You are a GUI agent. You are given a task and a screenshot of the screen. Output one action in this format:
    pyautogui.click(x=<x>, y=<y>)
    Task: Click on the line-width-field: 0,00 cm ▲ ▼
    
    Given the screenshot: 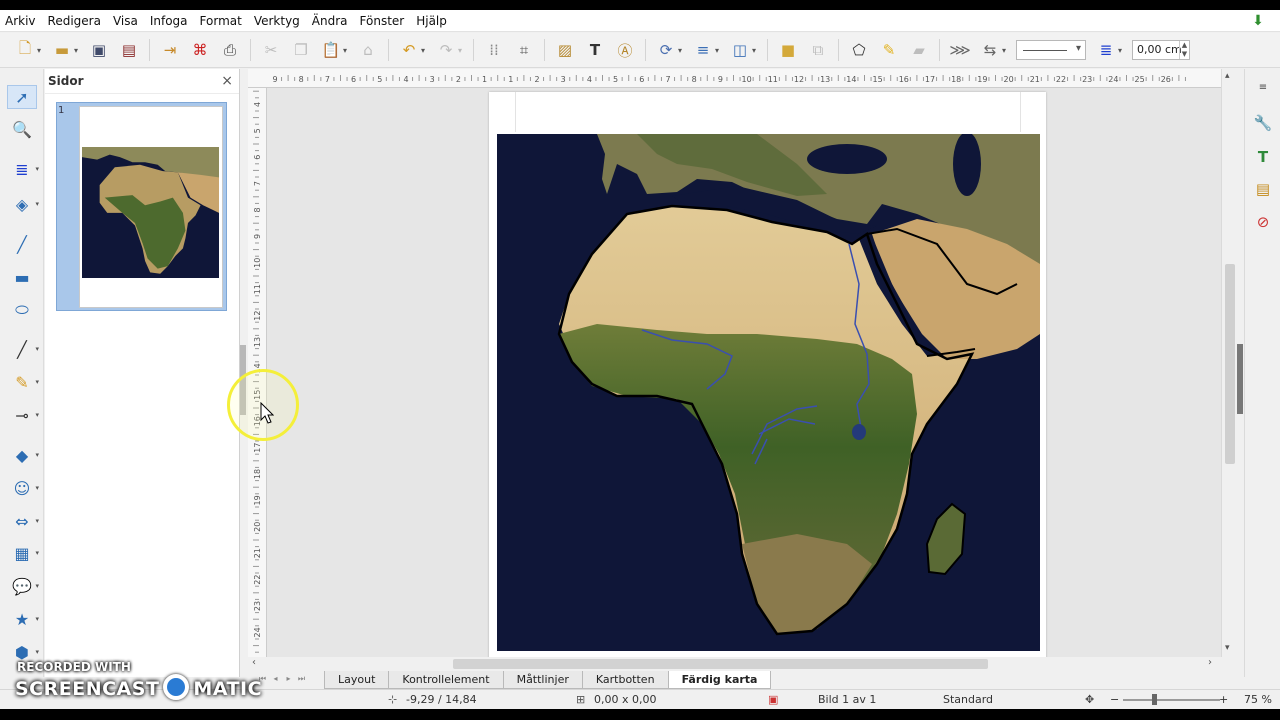 What is the action you would take?
    pyautogui.click(x=1161, y=50)
    